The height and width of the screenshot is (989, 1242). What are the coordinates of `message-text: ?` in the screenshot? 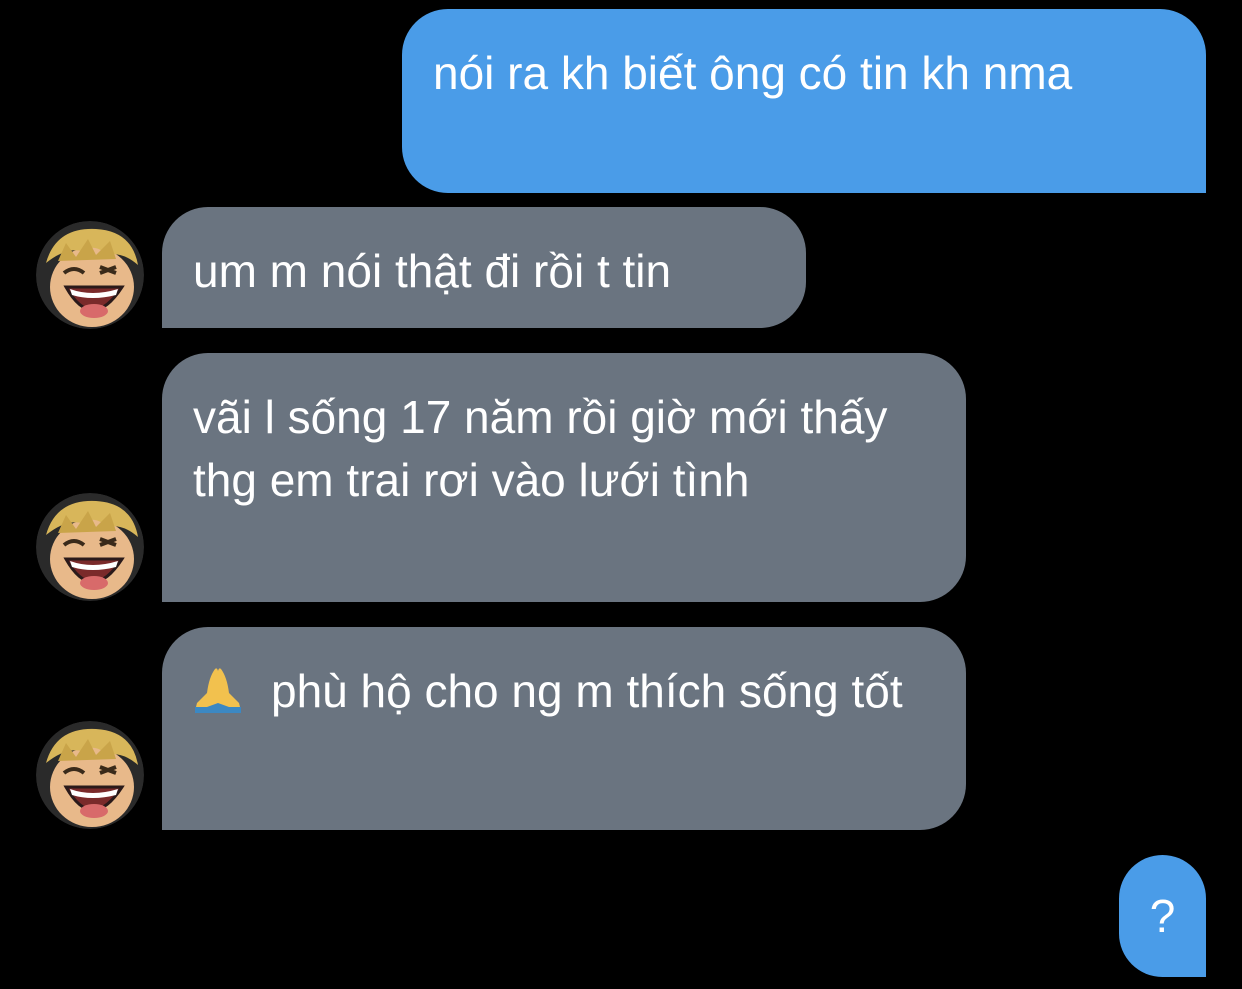 It's located at (1162, 915).